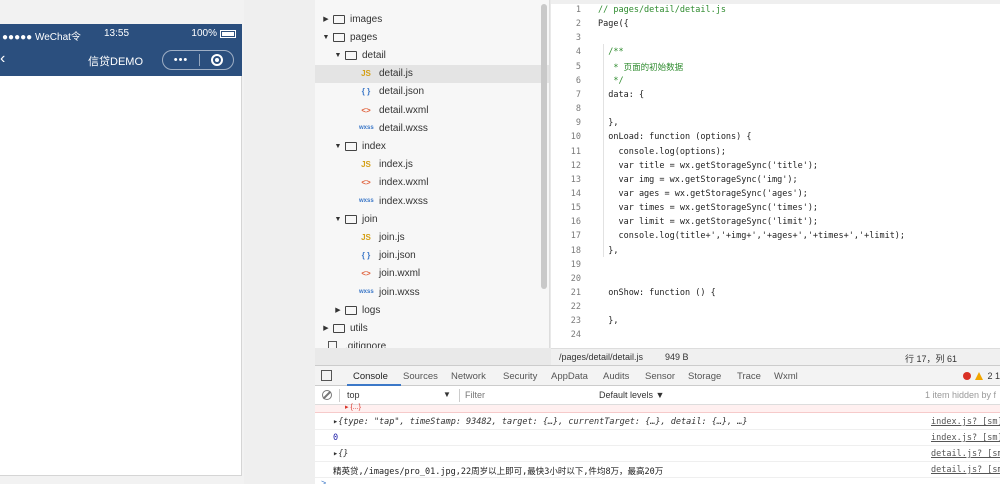 Image resolution: width=1000 pixels, height=484 pixels. What do you see at coordinates (366, 201) in the screenshot?
I see `wxss-file-icon: wxss` at bounding box center [366, 201].